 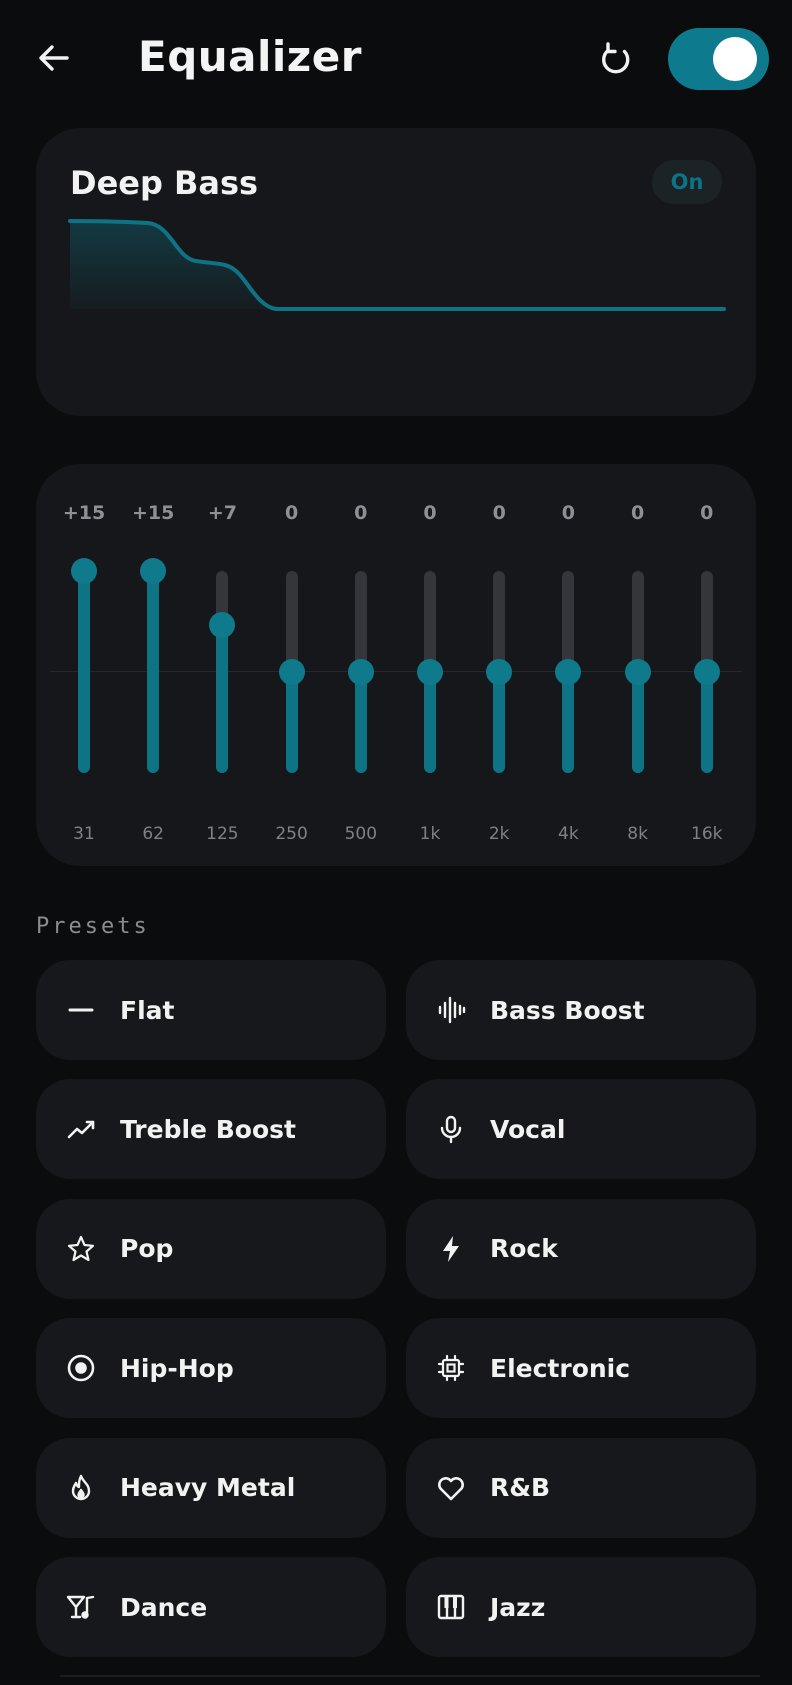 I want to click on eq-response-curve, so click(x=397, y=265).